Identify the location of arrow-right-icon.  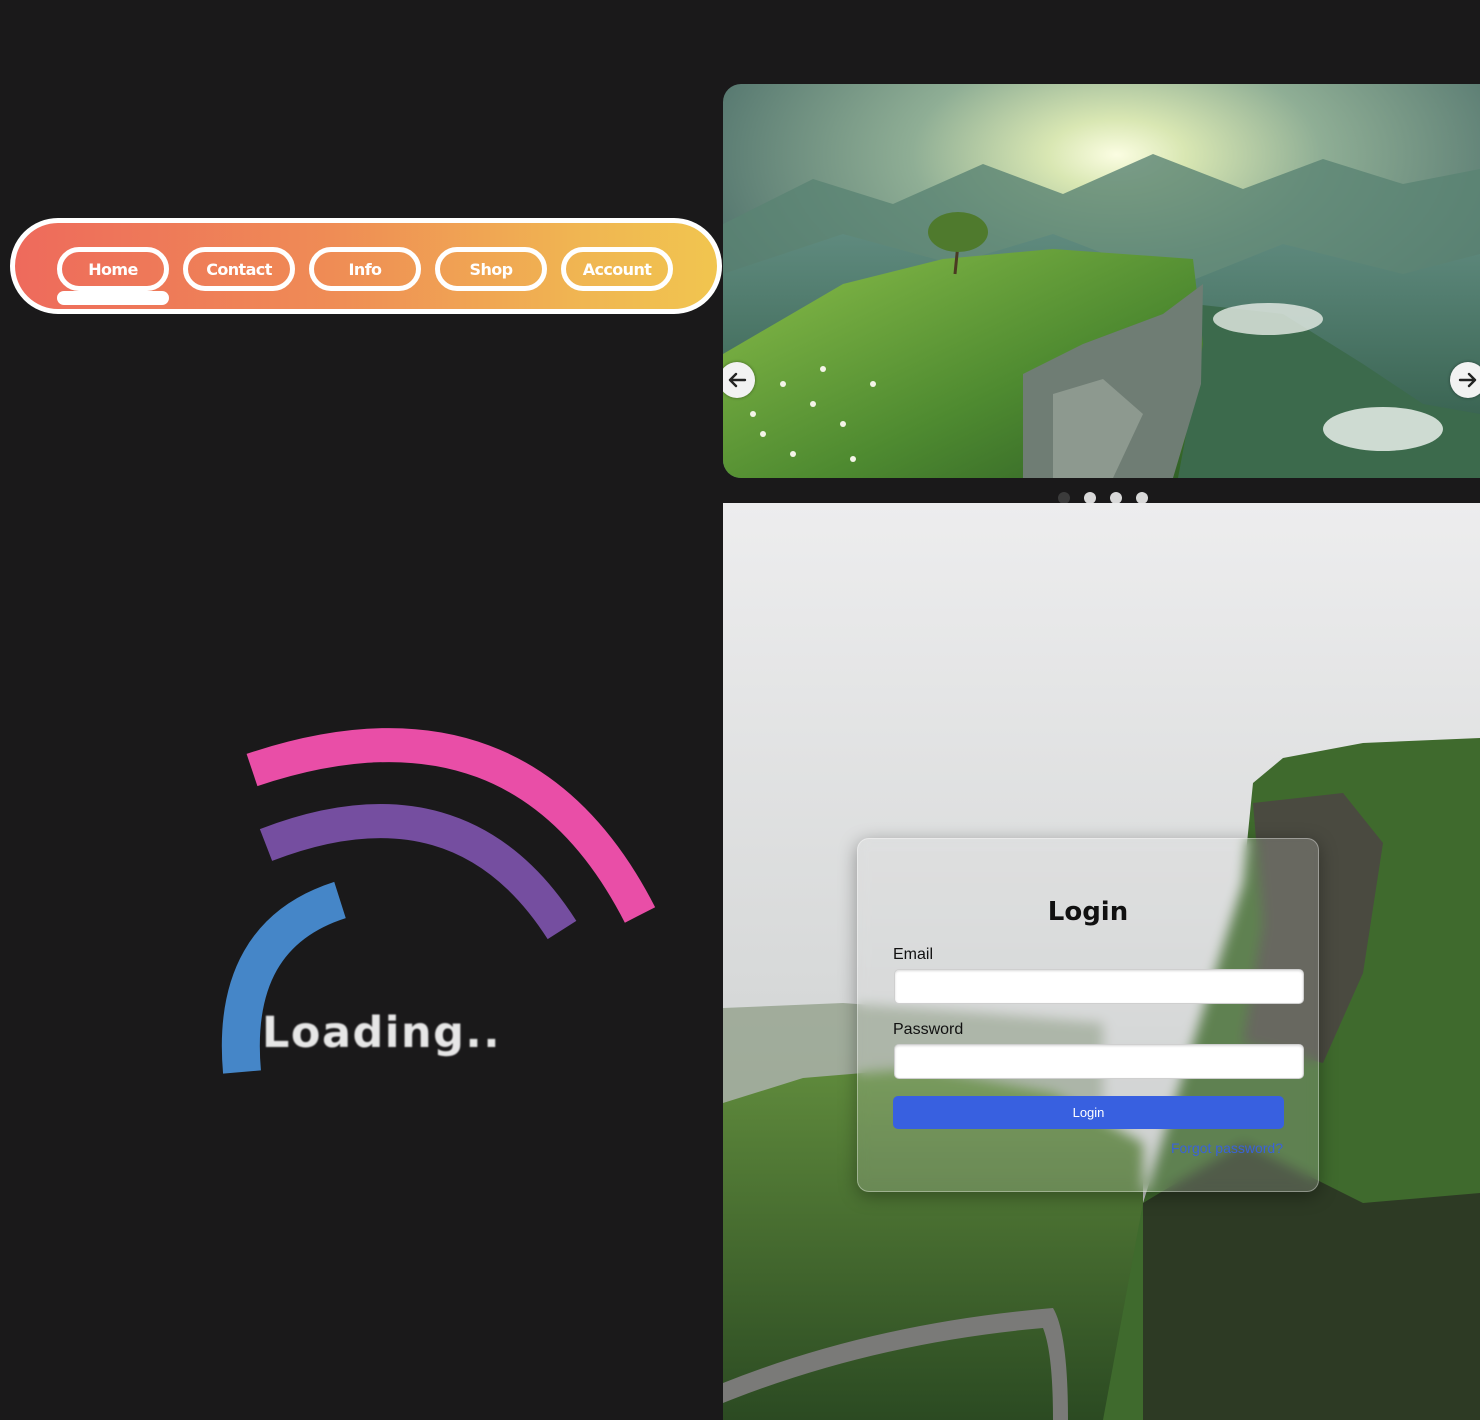
(1467, 380).